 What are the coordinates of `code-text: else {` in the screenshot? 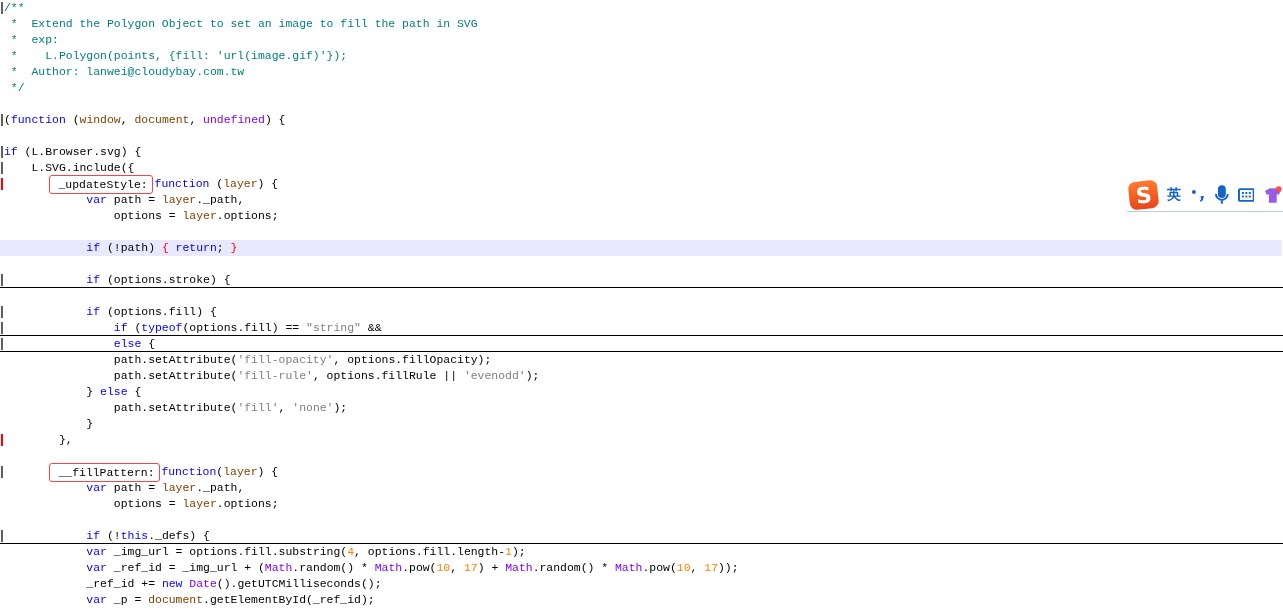 It's located at (133, 343).